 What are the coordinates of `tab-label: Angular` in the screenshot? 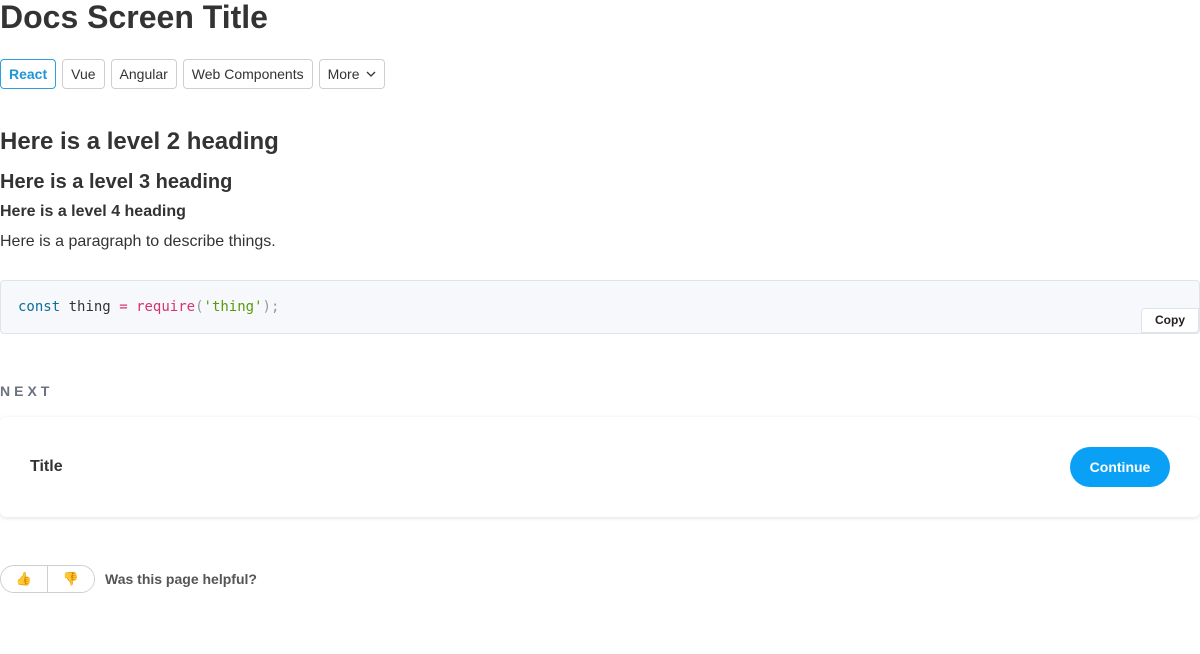 It's located at (143, 74).